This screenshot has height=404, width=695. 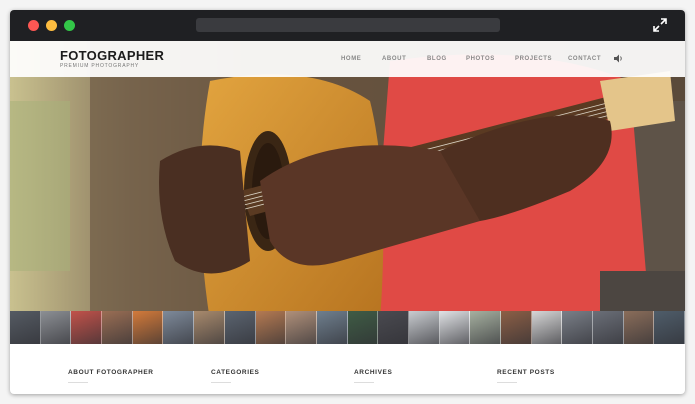 What do you see at coordinates (235, 372) in the screenshot?
I see `footer-heading-categories: CATEGORIES` at bounding box center [235, 372].